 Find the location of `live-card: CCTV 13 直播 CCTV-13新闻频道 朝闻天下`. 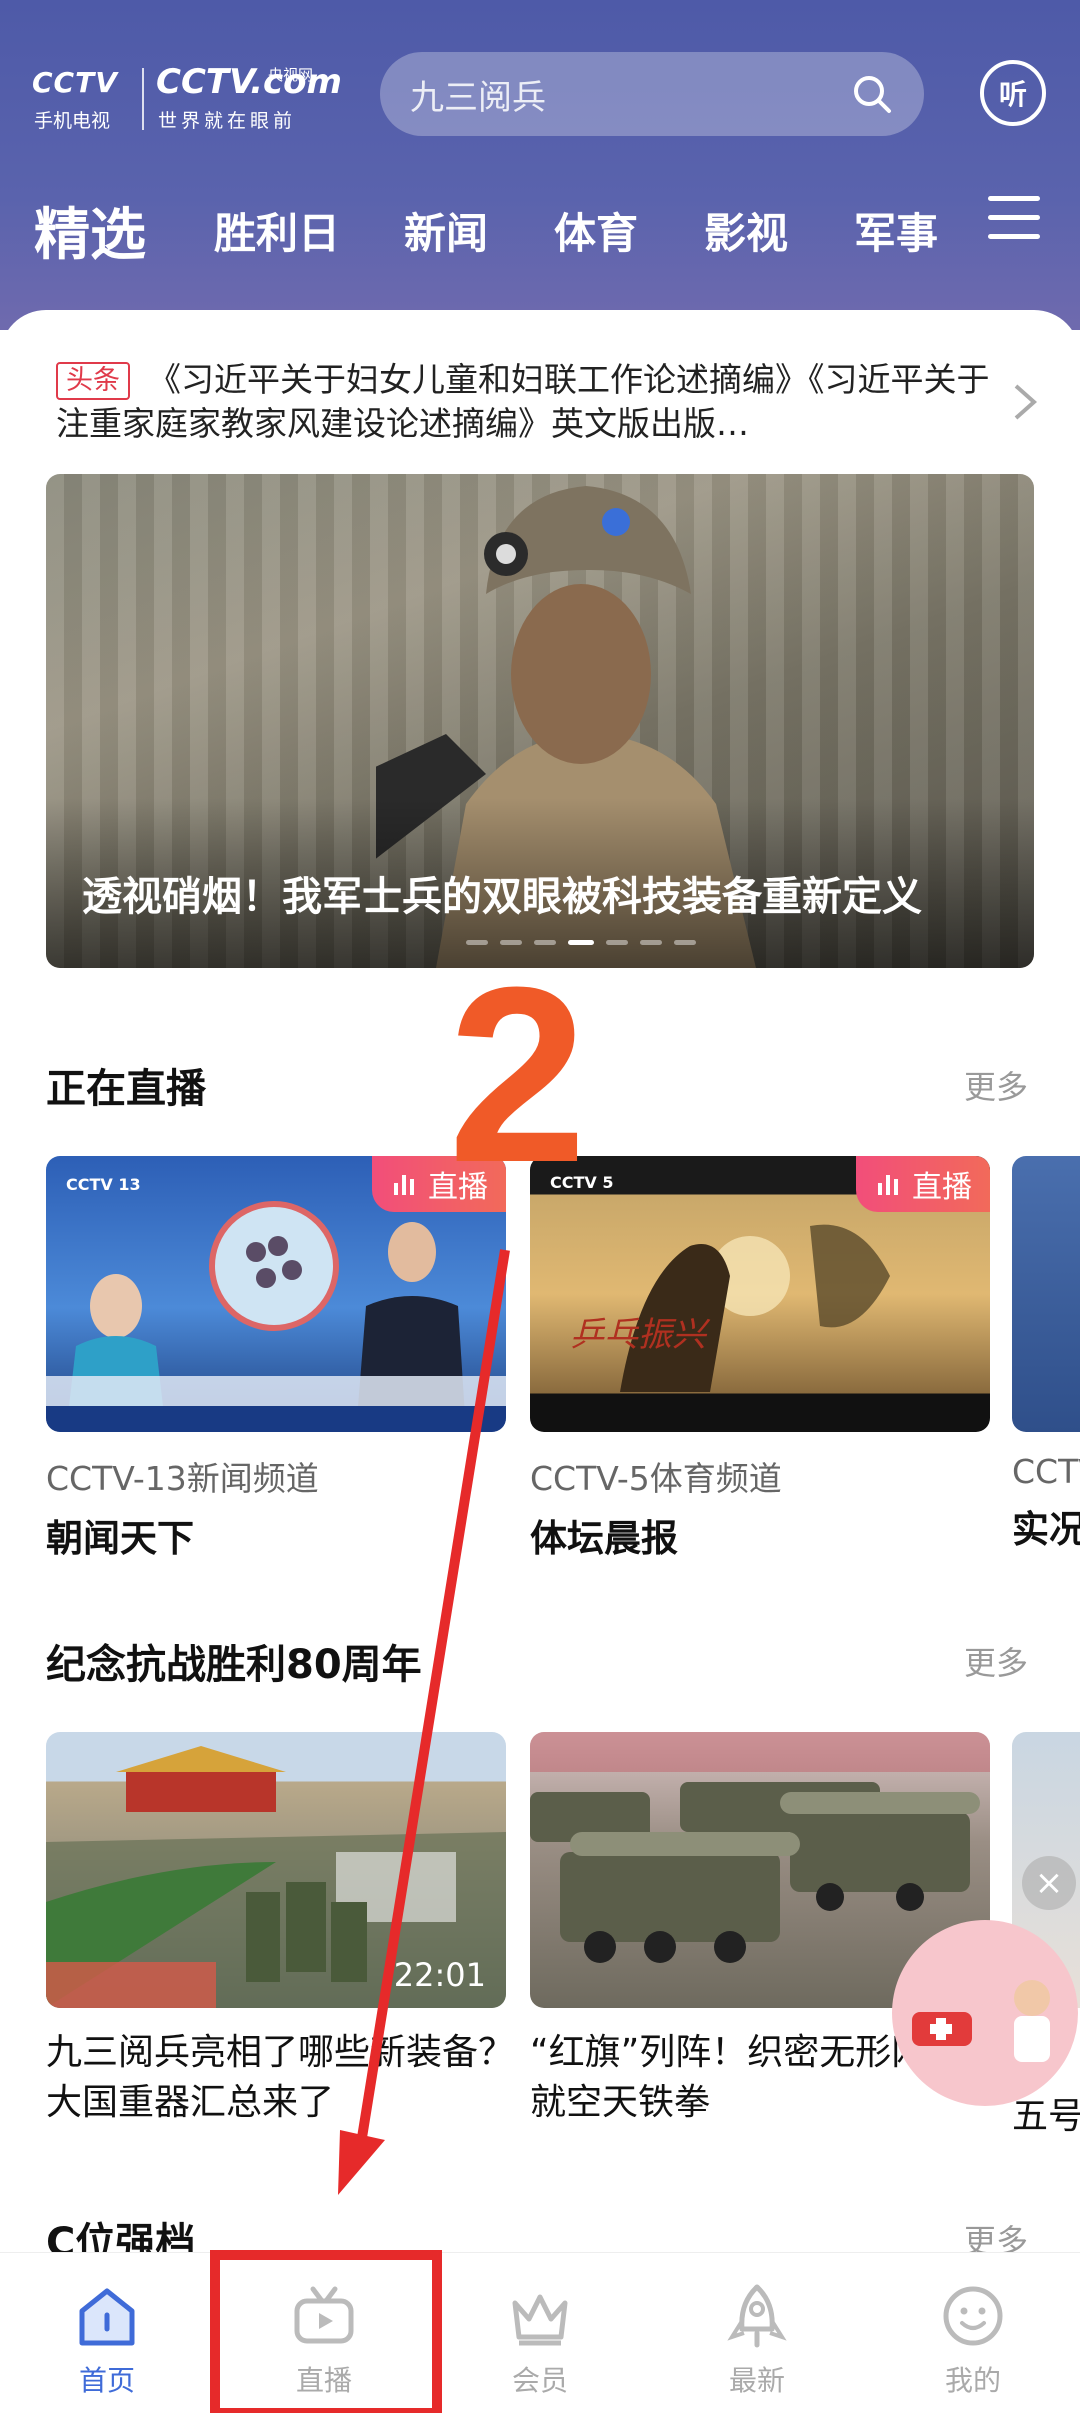

live-card: CCTV 13 直播 CCTV-13新闻频道 朝闻天下 is located at coordinates (276, 1359).